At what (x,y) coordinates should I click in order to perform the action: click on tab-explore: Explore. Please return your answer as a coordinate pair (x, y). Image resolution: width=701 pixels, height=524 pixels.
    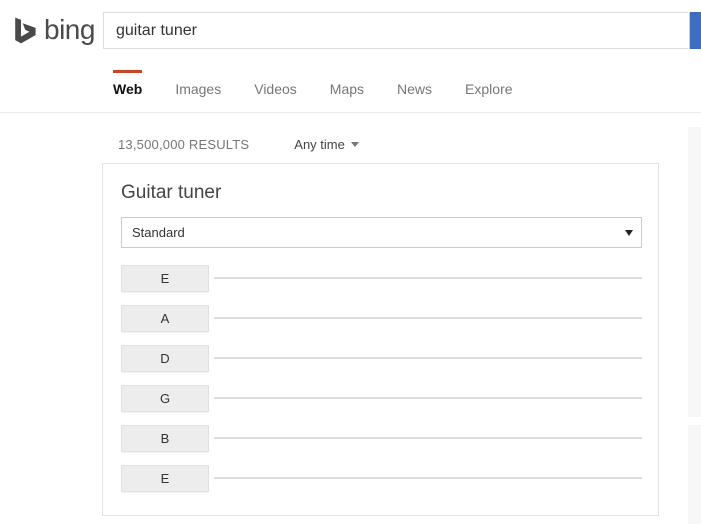
    Looking at the image, I should click on (488, 85).